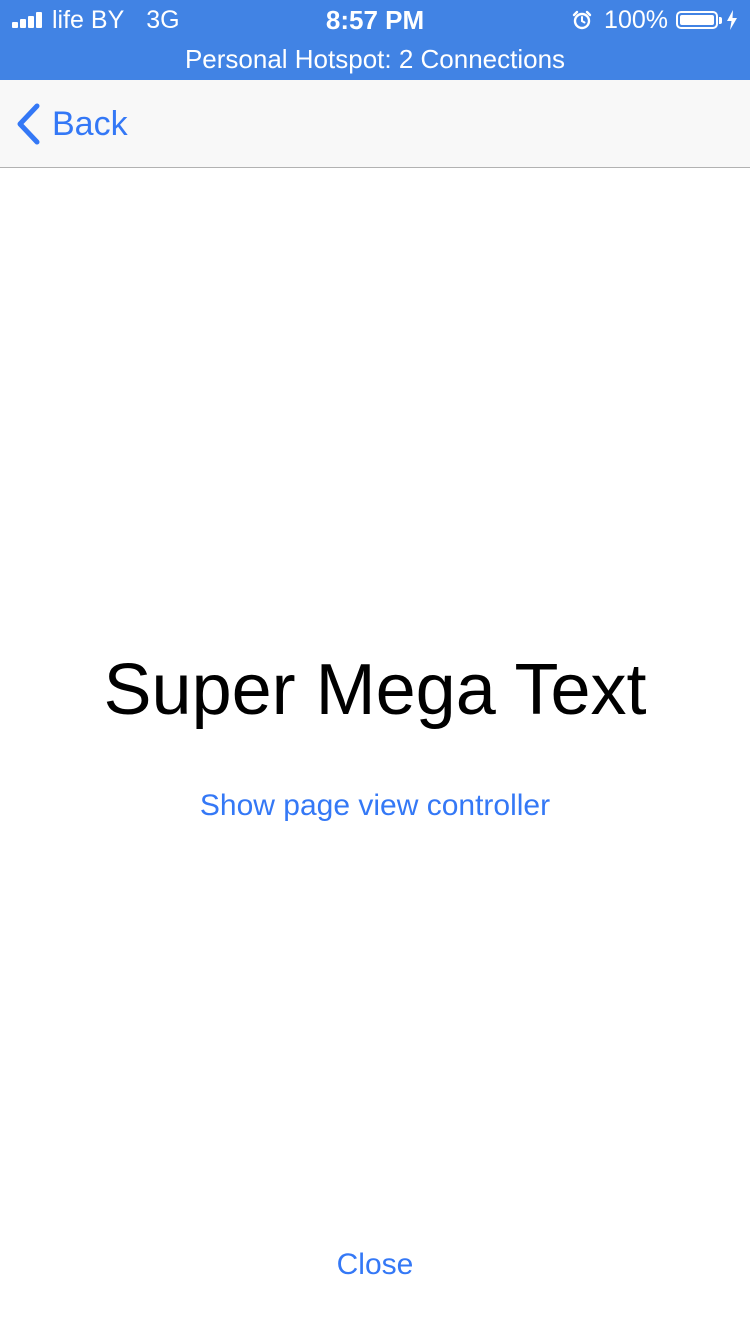 The height and width of the screenshot is (1334, 750). Describe the element at coordinates (720, 20) in the screenshot. I see `battery-cap` at that location.